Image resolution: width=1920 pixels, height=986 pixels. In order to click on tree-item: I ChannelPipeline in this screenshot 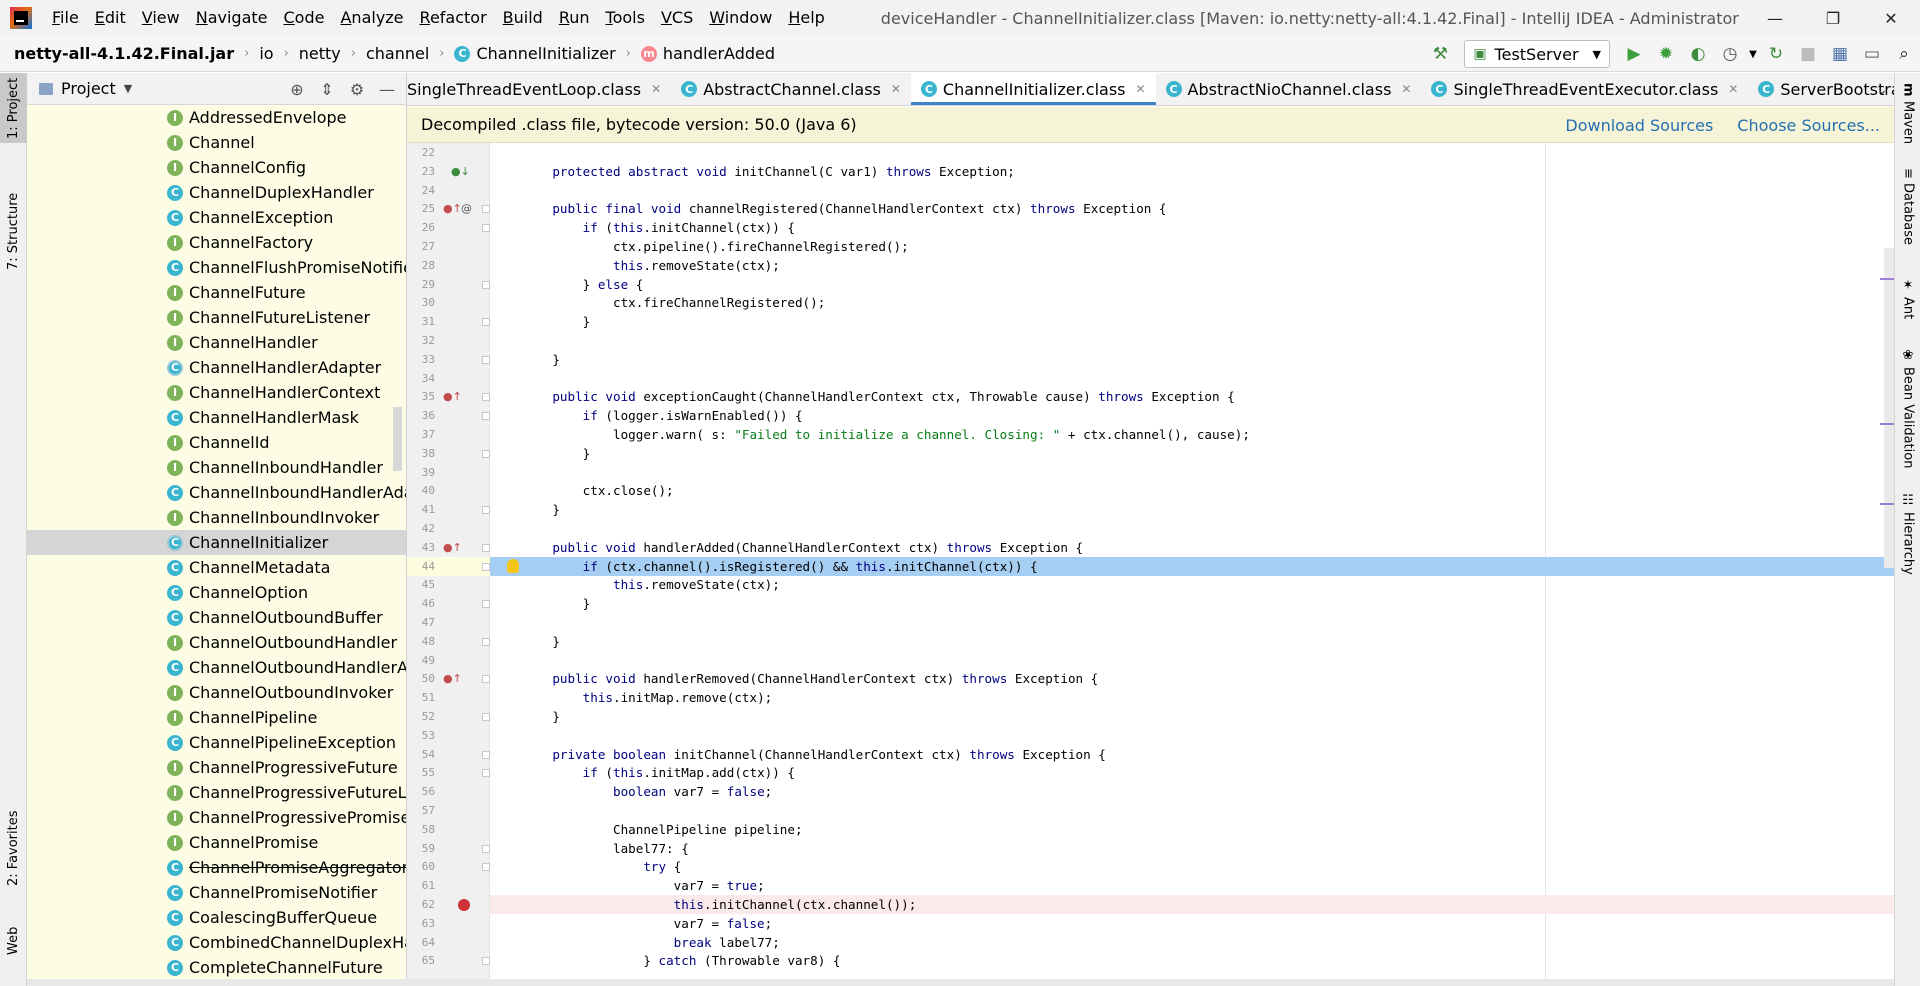, I will do `click(216, 717)`.